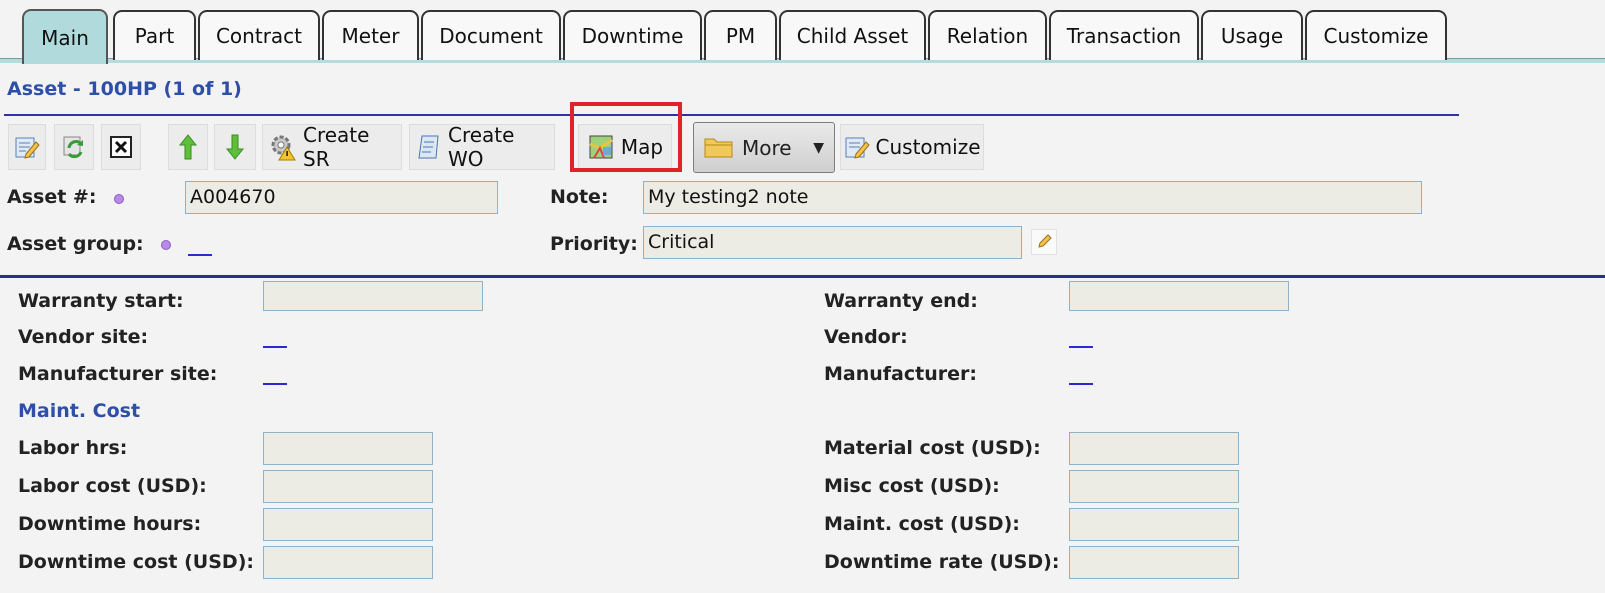 The width and height of the screenshot is (1605, 593). What do you see at coordinates (767, 147) in the screenshot?
I see `more-label: More` at bounding box center [767, 147].